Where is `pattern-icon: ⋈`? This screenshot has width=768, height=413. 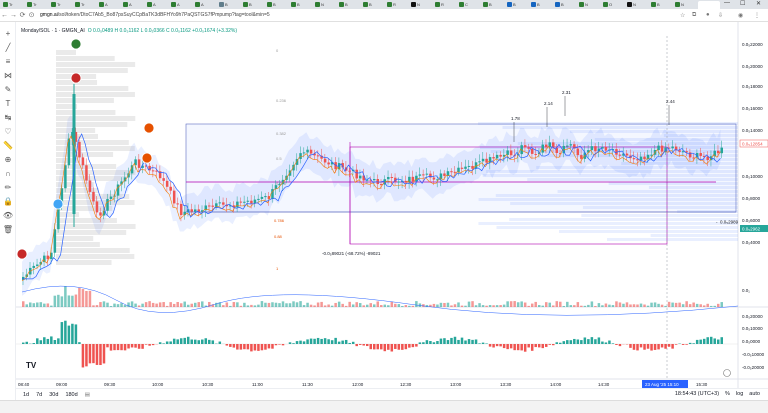 pattern-icon: ⋈ is located at coordinates (8, 76).